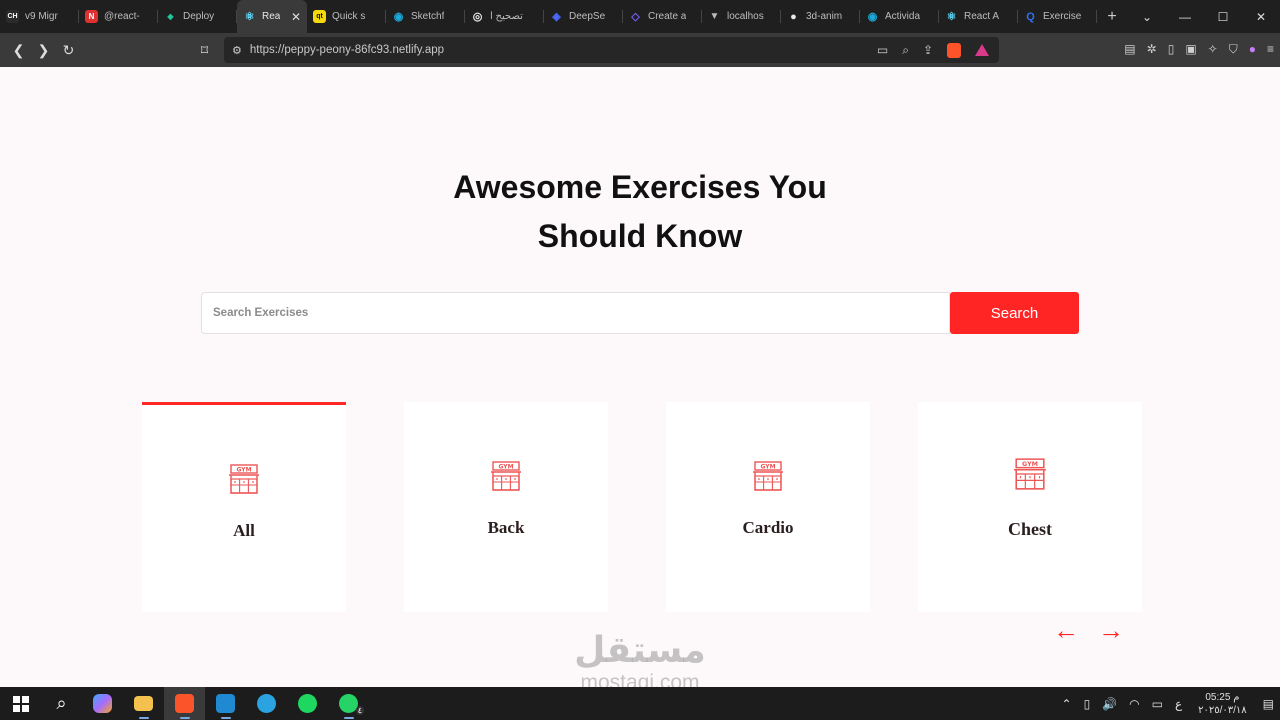  Describe the element at coordinates (1178, 704) in the screenshot. I see `language-indicator: ع` at that location.